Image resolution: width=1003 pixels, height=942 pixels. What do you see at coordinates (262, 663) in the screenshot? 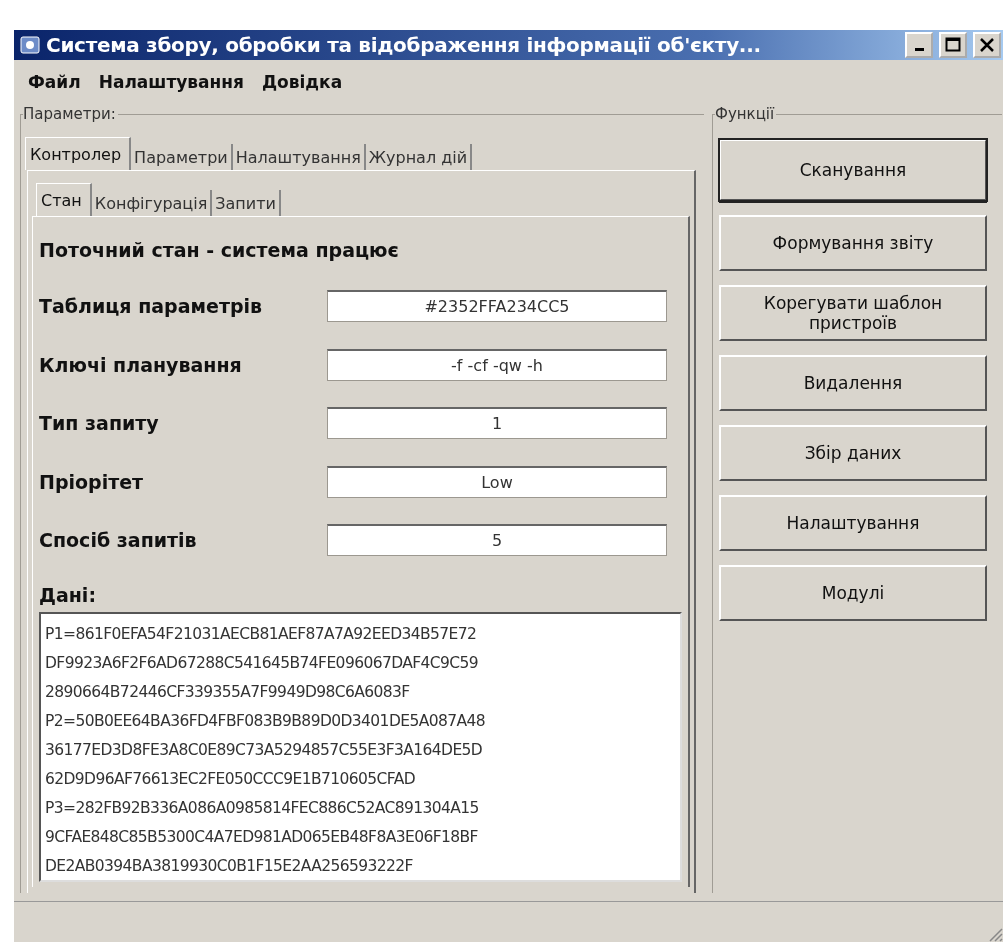
I see `data-line: DF9923A6F2F6AD67288C541645B74FE096067DAF4C9C59` at bounding box center [262, 663].